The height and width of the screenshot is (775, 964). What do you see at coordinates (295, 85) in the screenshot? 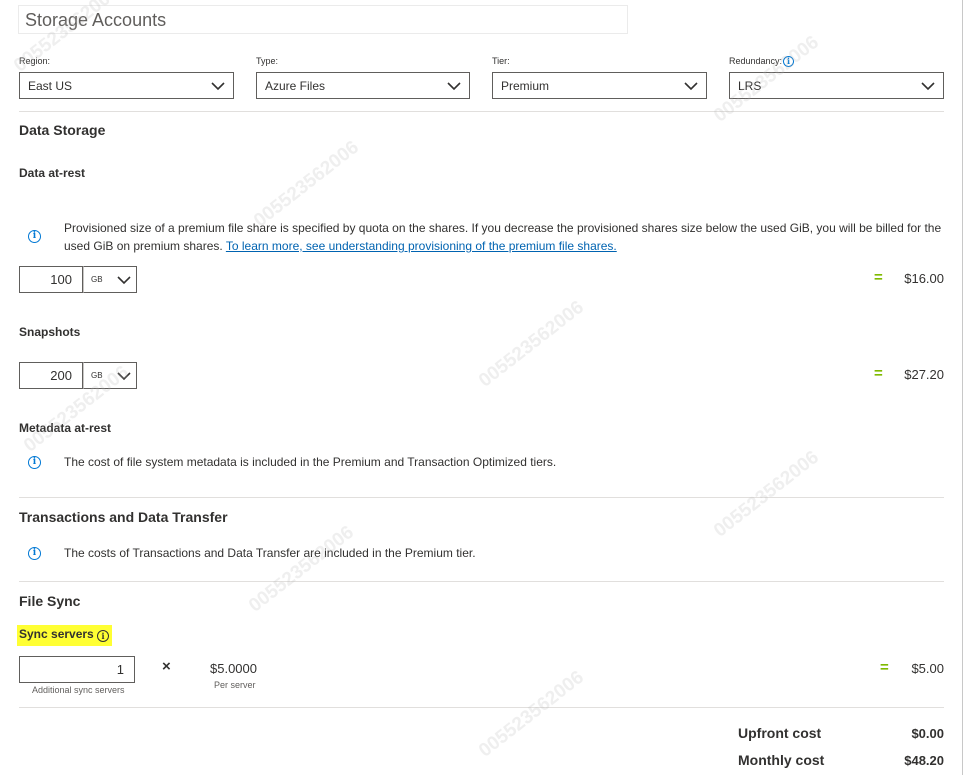
I see `type-value: Azure Files` at bounding box center [295, 85].